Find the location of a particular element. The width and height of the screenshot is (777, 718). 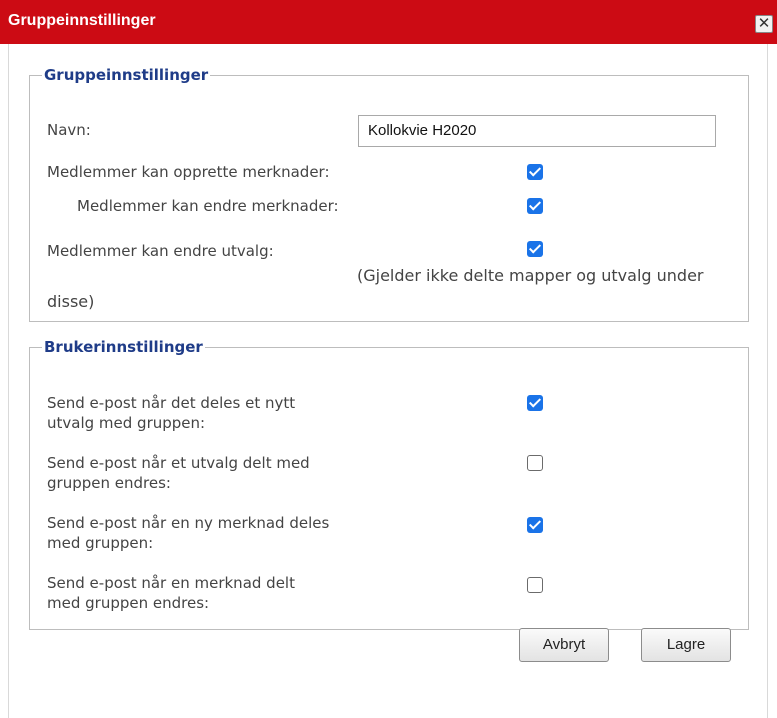

notify-new-selection-checkbox is located at coordinates (535, 403).